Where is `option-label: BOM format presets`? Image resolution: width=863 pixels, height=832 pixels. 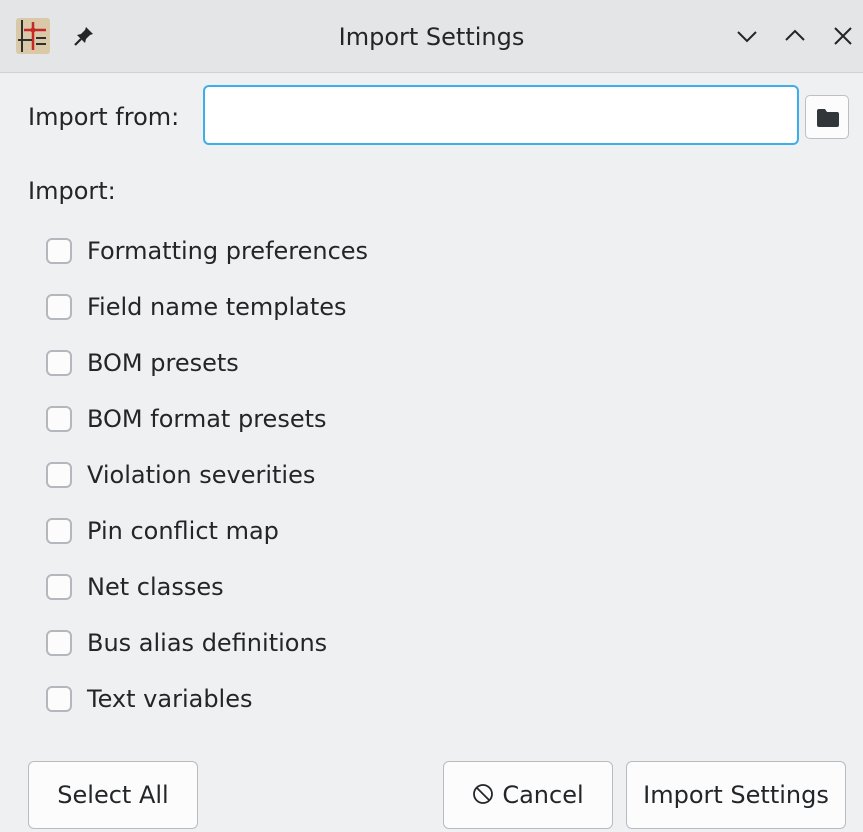 option-label: BOM format presets is located at coordinates (207, 419).